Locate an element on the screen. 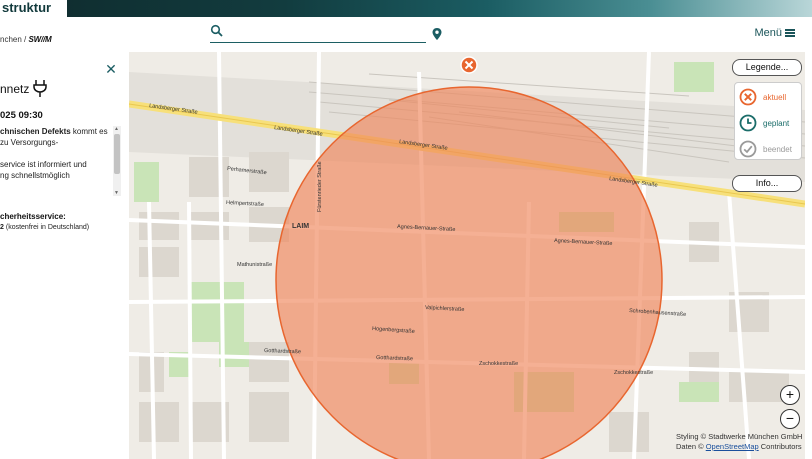 This screenshot has height=459, width=812. scroll-down-icon: ▼ is located at coordinates (116, 193).